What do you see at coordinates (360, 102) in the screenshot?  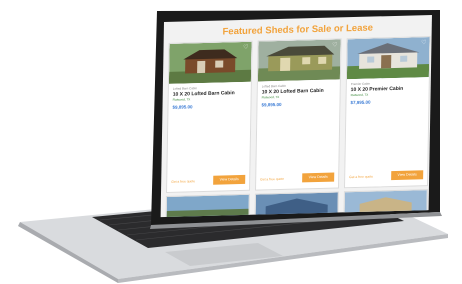 I see `price-text: $7,995.00` at bounding box center [360, 102].